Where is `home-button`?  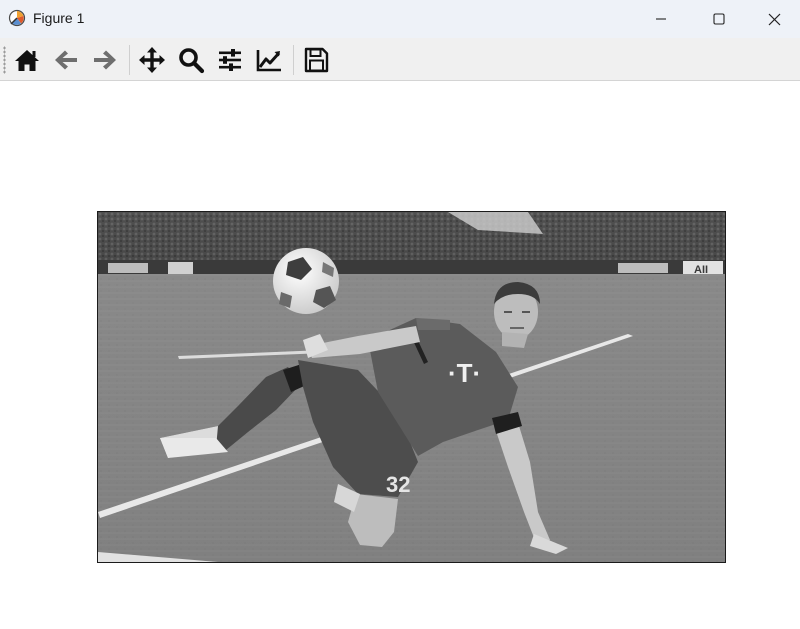
home-button is located at coordinates (27, 60).